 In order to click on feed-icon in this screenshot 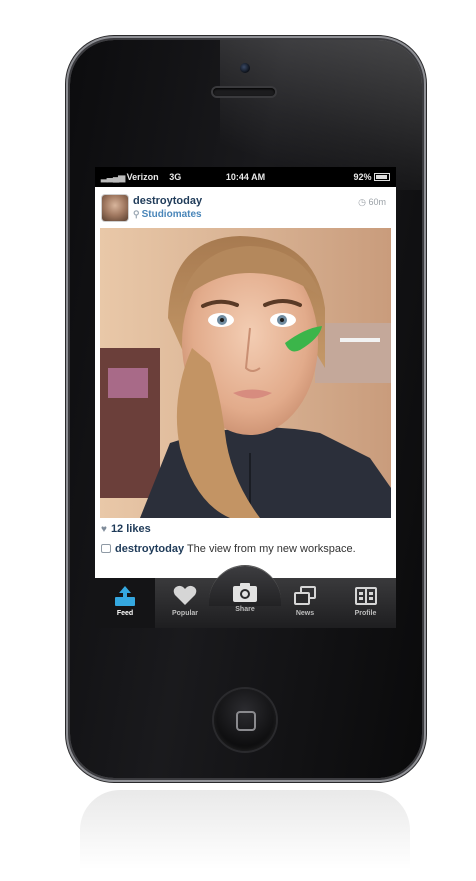, I will do `click(125, 596)`.